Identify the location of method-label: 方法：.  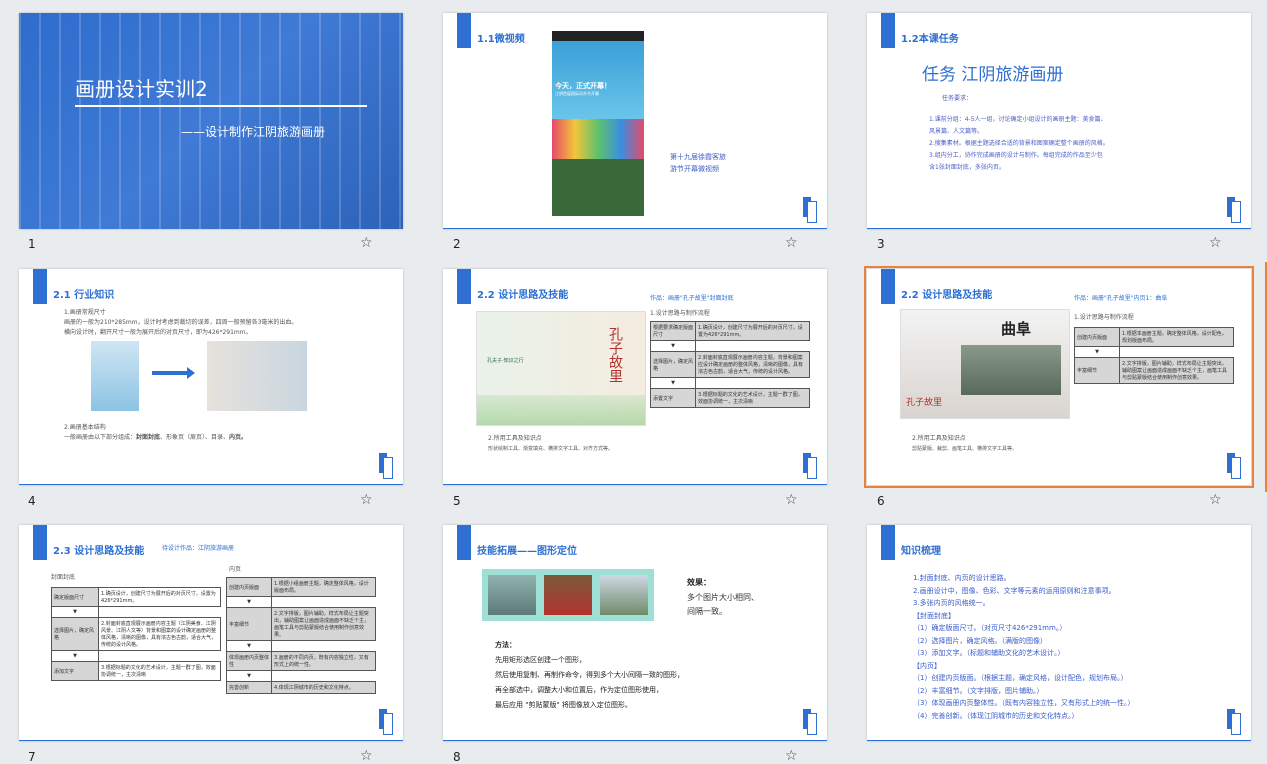
(505, 645).